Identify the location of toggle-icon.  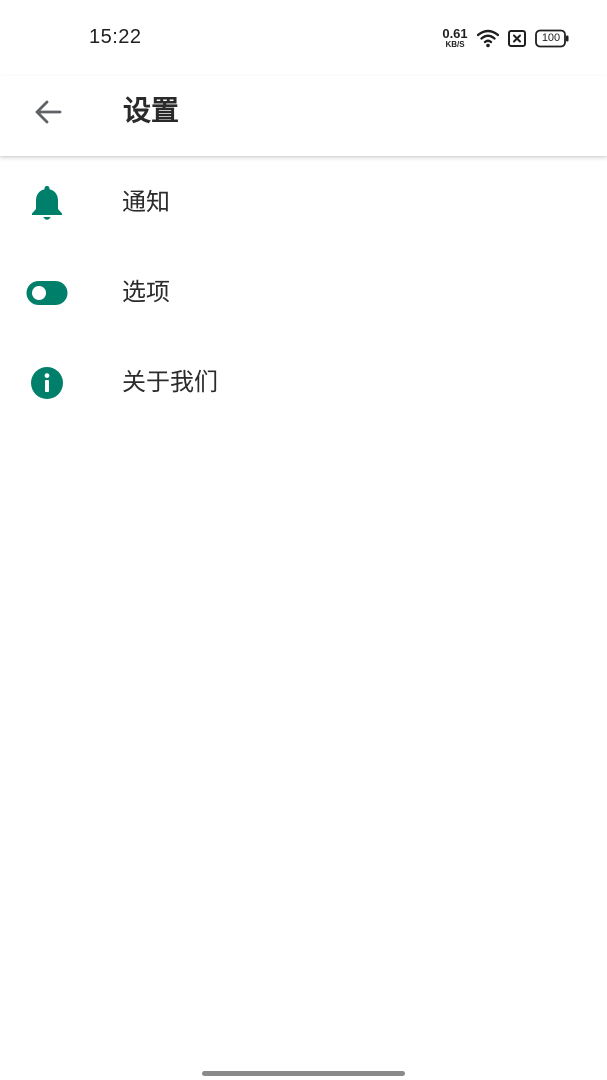
(47, 293).